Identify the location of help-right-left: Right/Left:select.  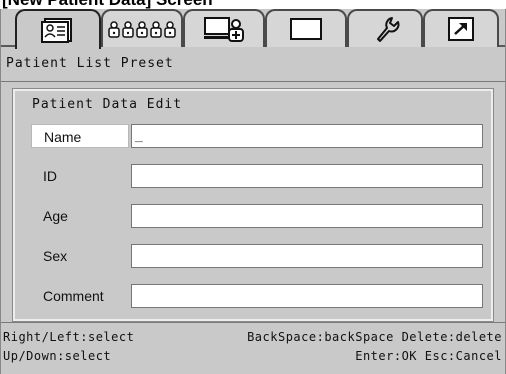
(69, 337).